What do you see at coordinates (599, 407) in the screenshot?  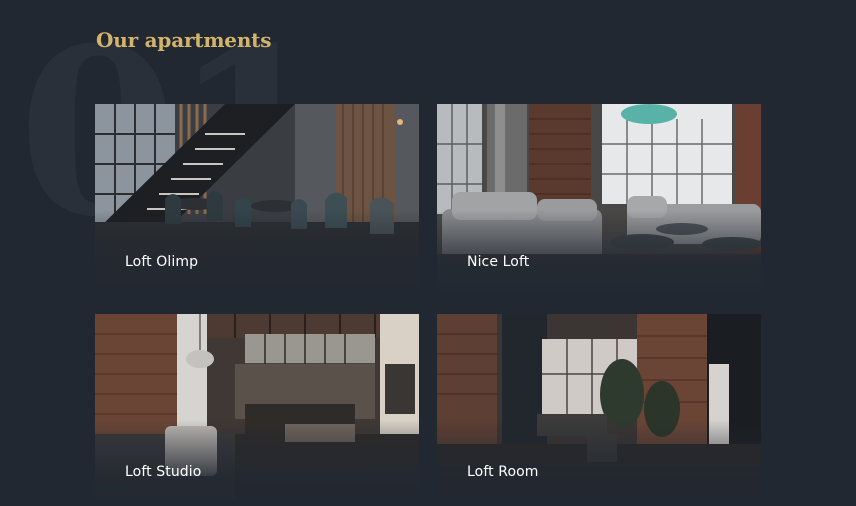 I see `apartment-card-loft-room: Loft Room` at bounding box center [599, 407].